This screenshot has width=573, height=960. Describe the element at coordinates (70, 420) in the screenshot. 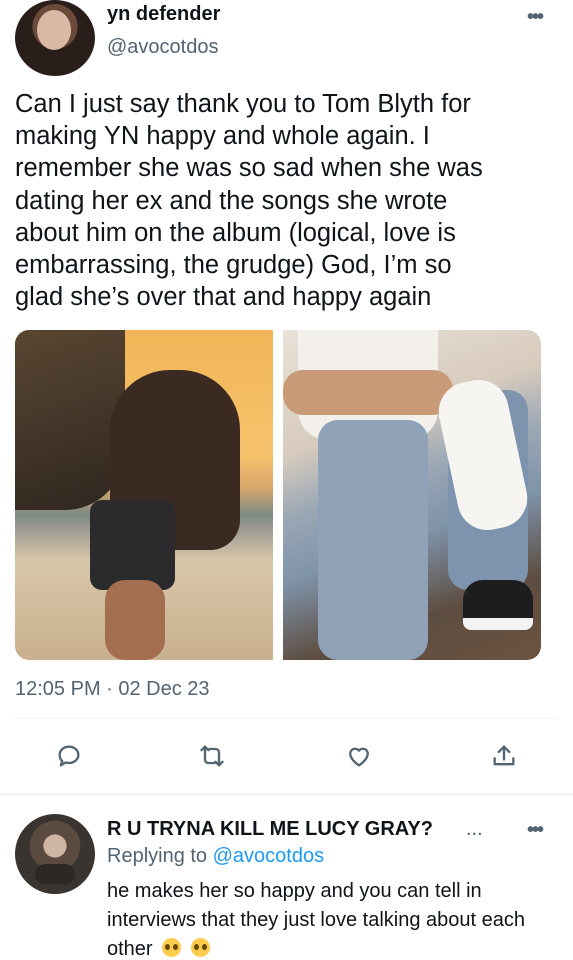

I see `image-cliff` at that location.